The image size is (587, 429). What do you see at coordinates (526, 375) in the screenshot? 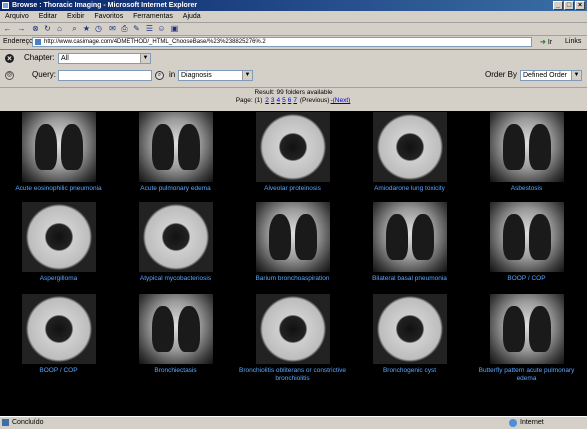
I see `item-caption: Butterfly pattern acute pulmonary edema` at bounding box center [526, 375].